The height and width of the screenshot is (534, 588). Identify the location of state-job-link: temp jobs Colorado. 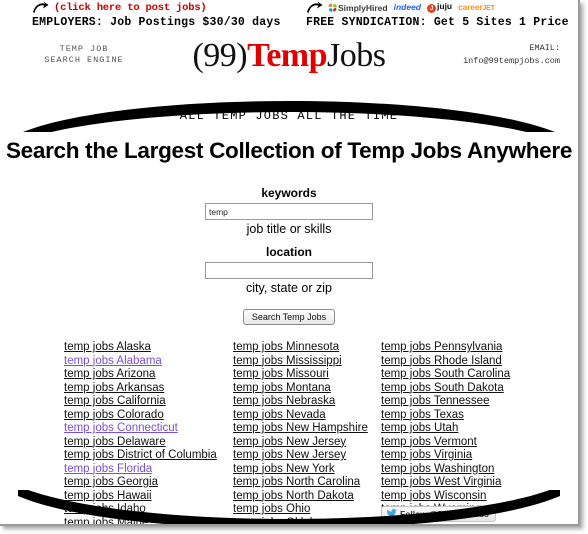
(140, 416).